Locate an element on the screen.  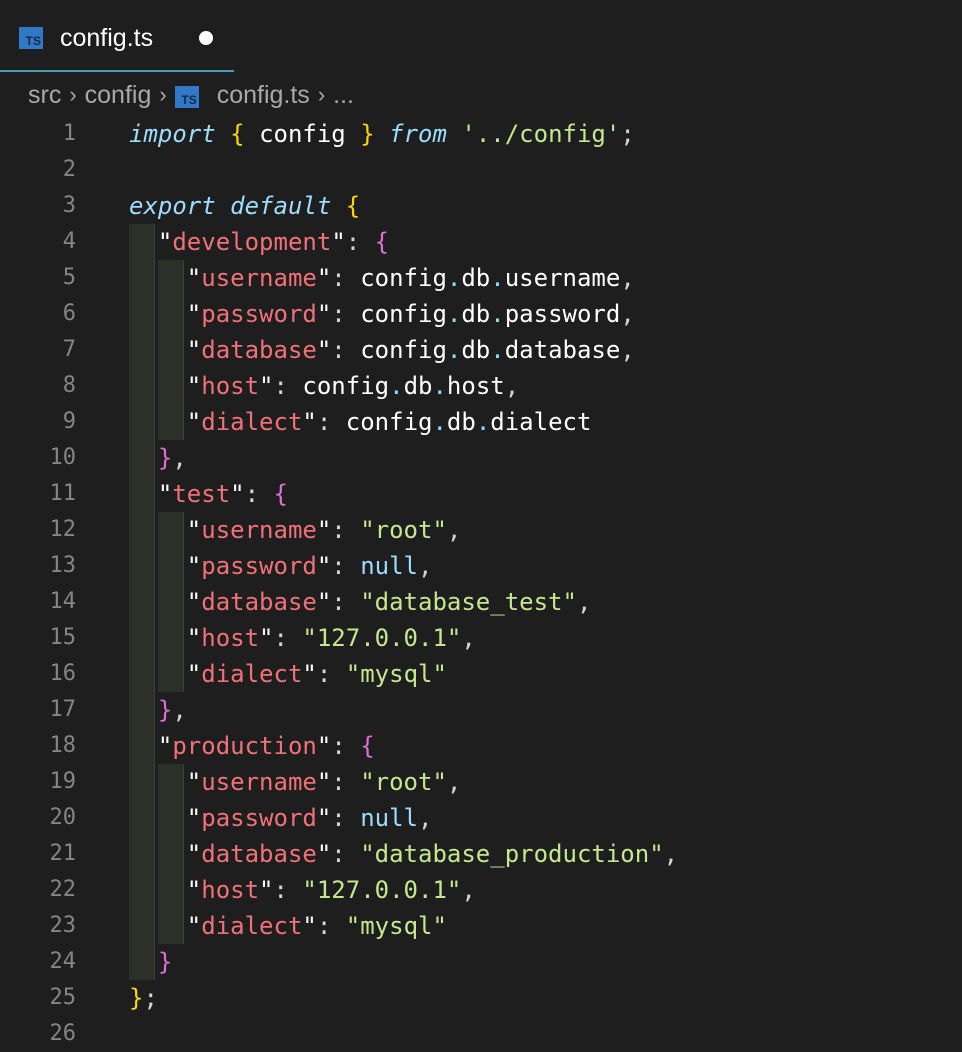
code-text: "production": { is located at coordinates (252, 746).